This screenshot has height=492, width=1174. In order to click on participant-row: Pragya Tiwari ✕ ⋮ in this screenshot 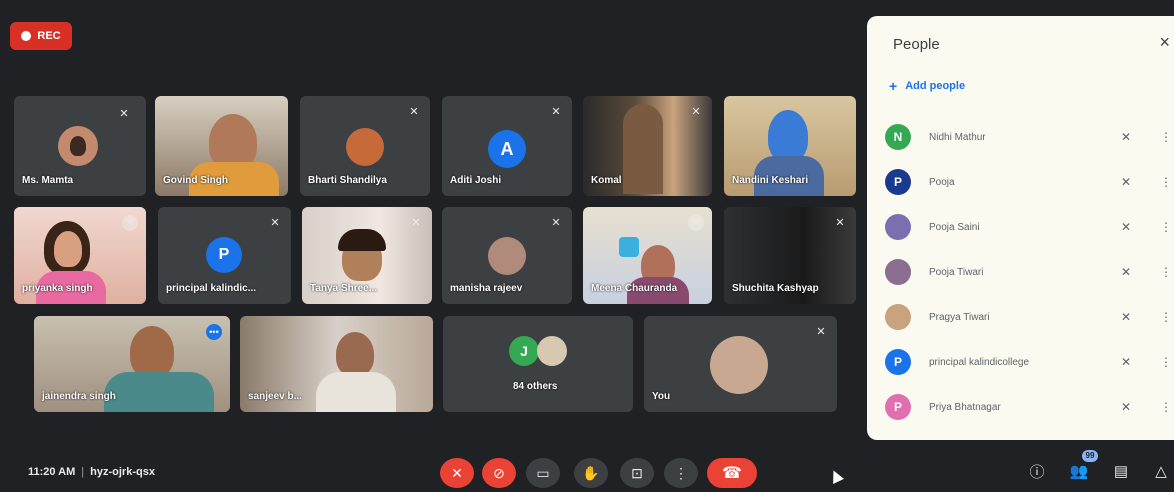, I will do `click(1028, 317)`.